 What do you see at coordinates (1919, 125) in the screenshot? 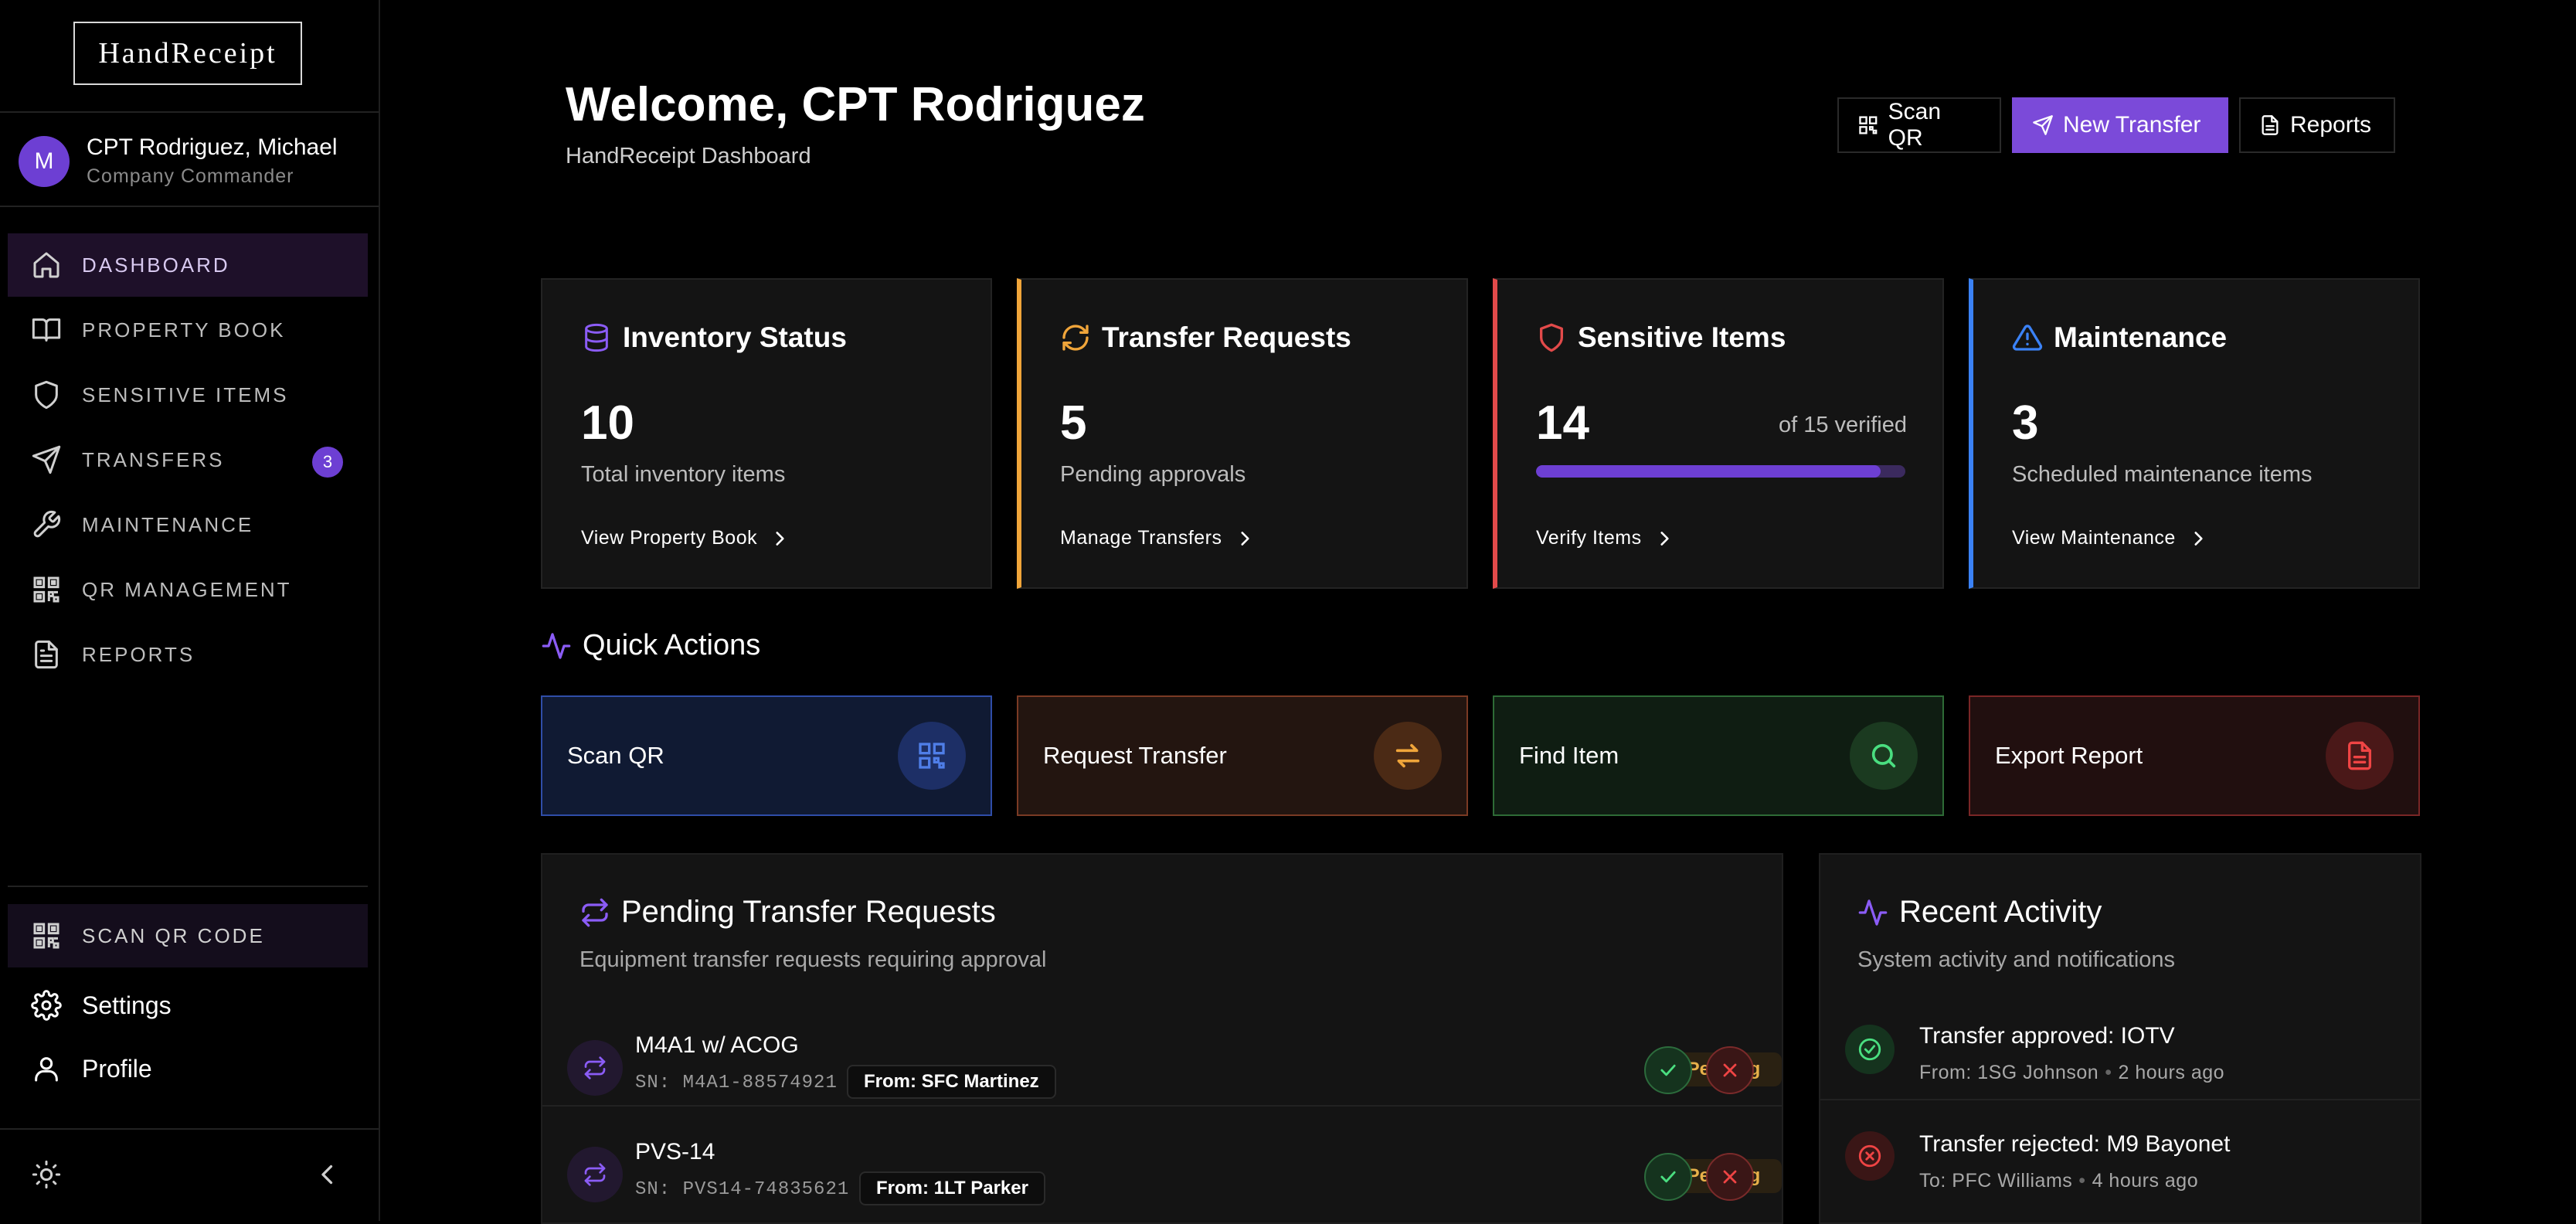
I see `scan-qr-button: Scan QR` at bounding box center [1919, 125].